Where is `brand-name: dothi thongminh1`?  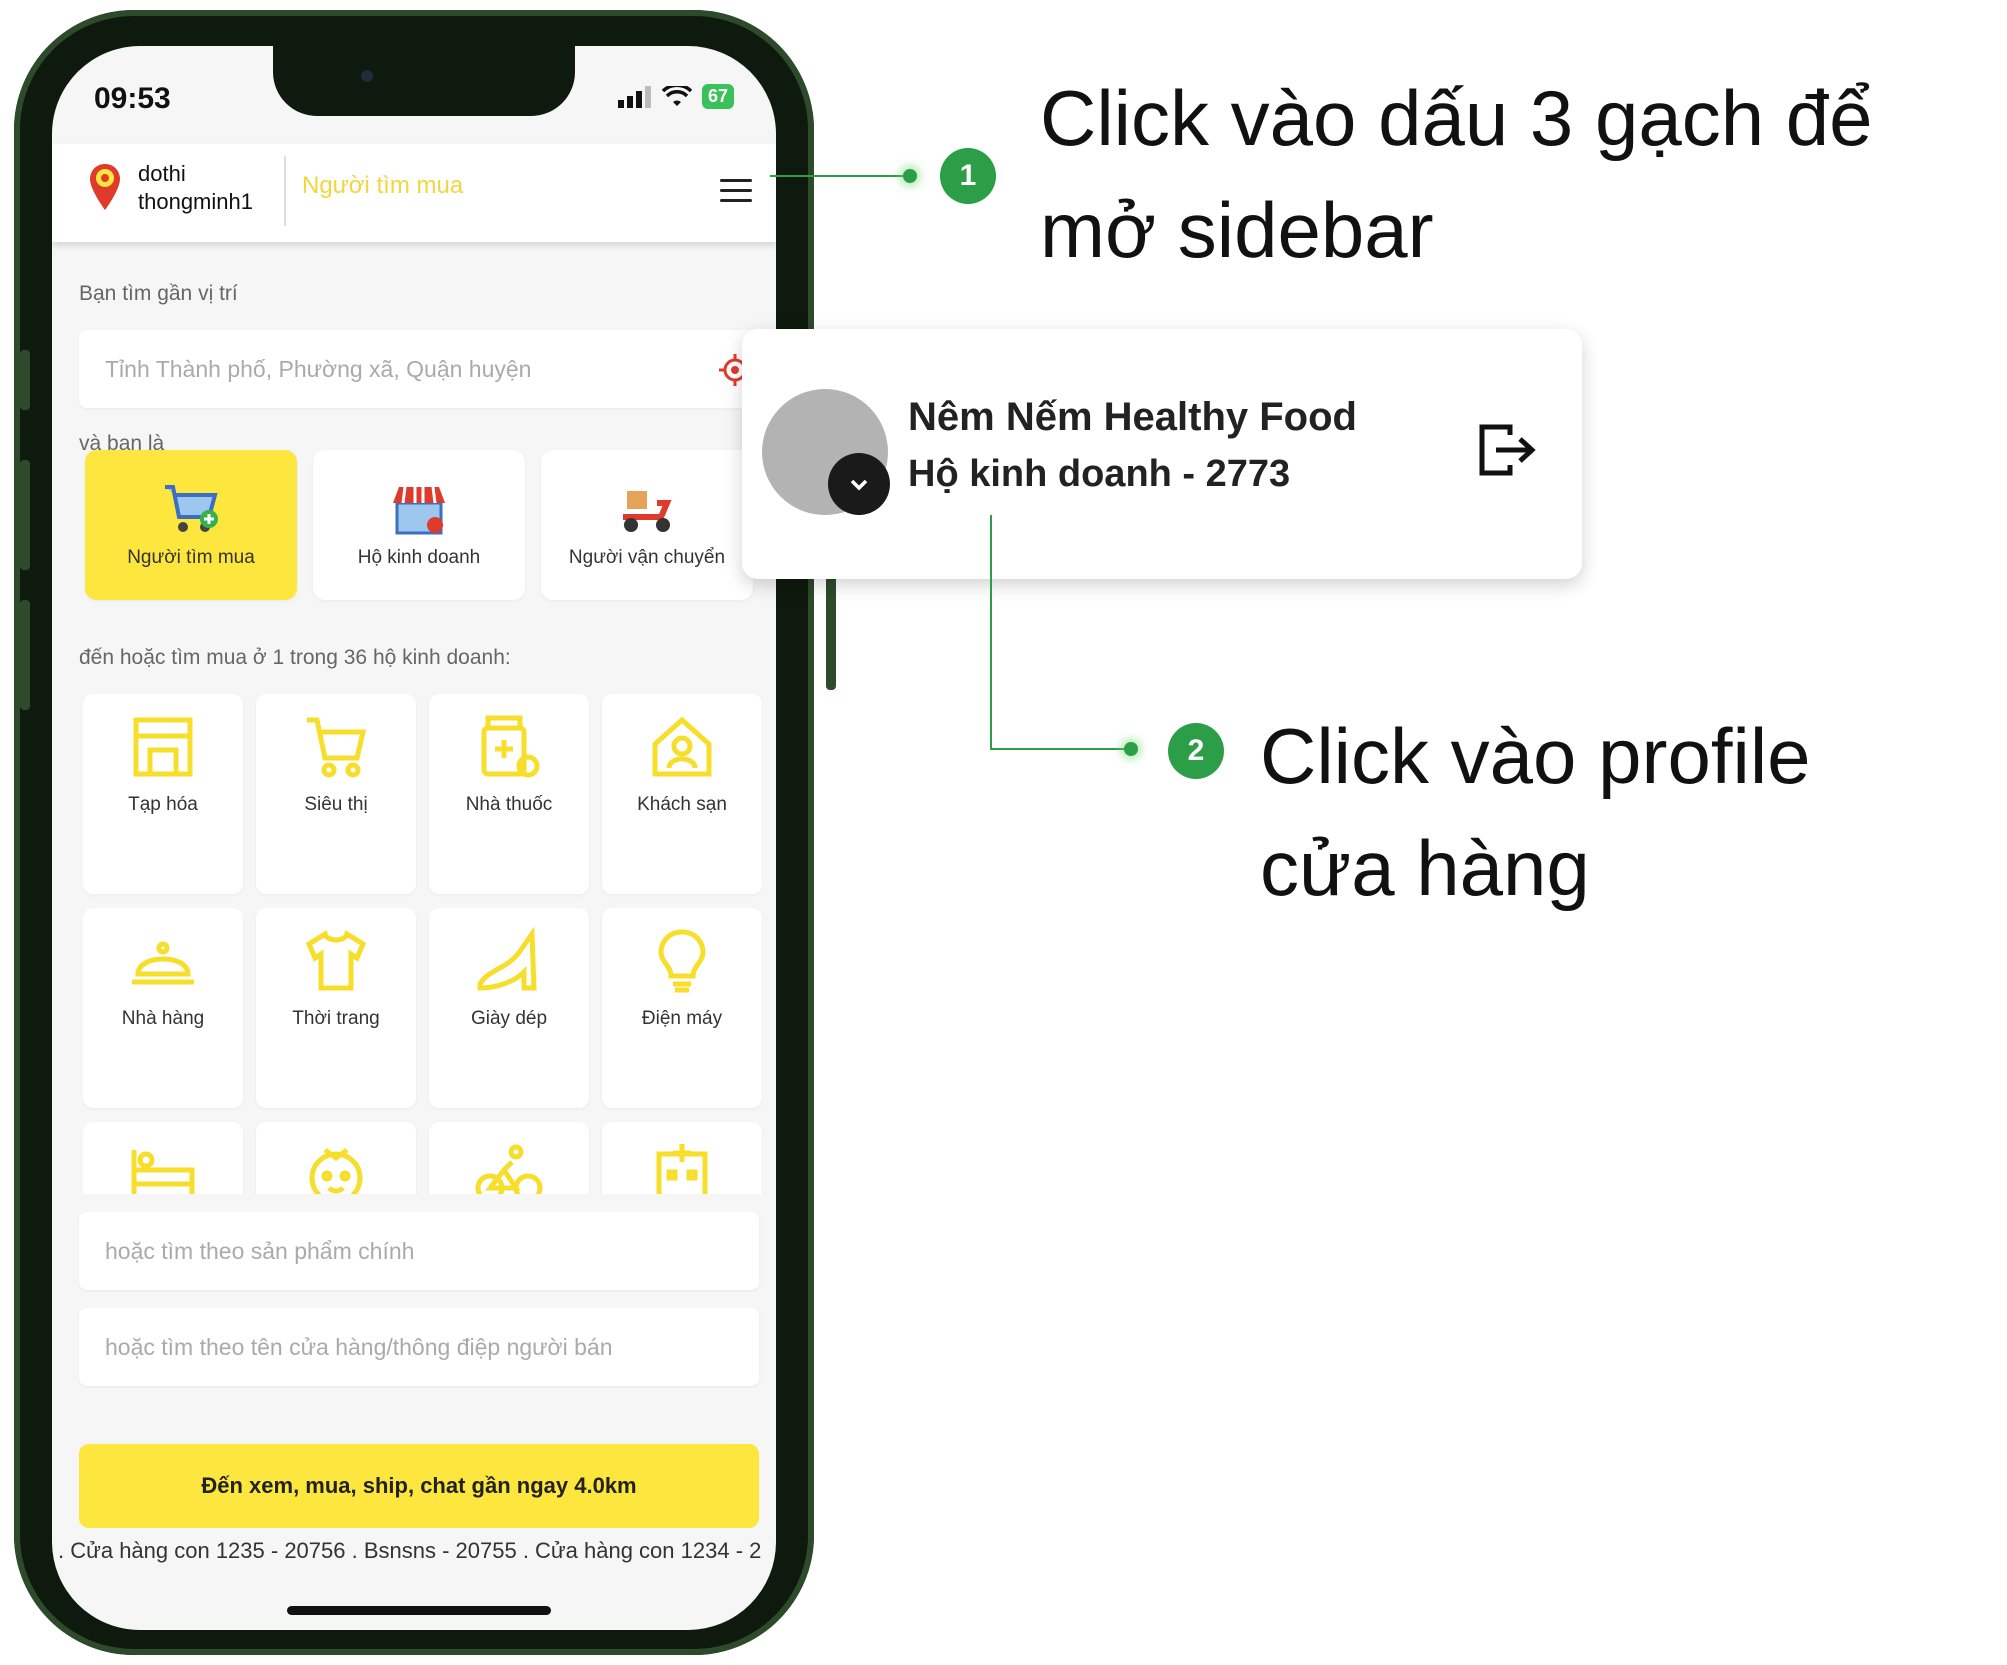
brand-name: dothi thongminh1 is located at coordinates (195, 188).